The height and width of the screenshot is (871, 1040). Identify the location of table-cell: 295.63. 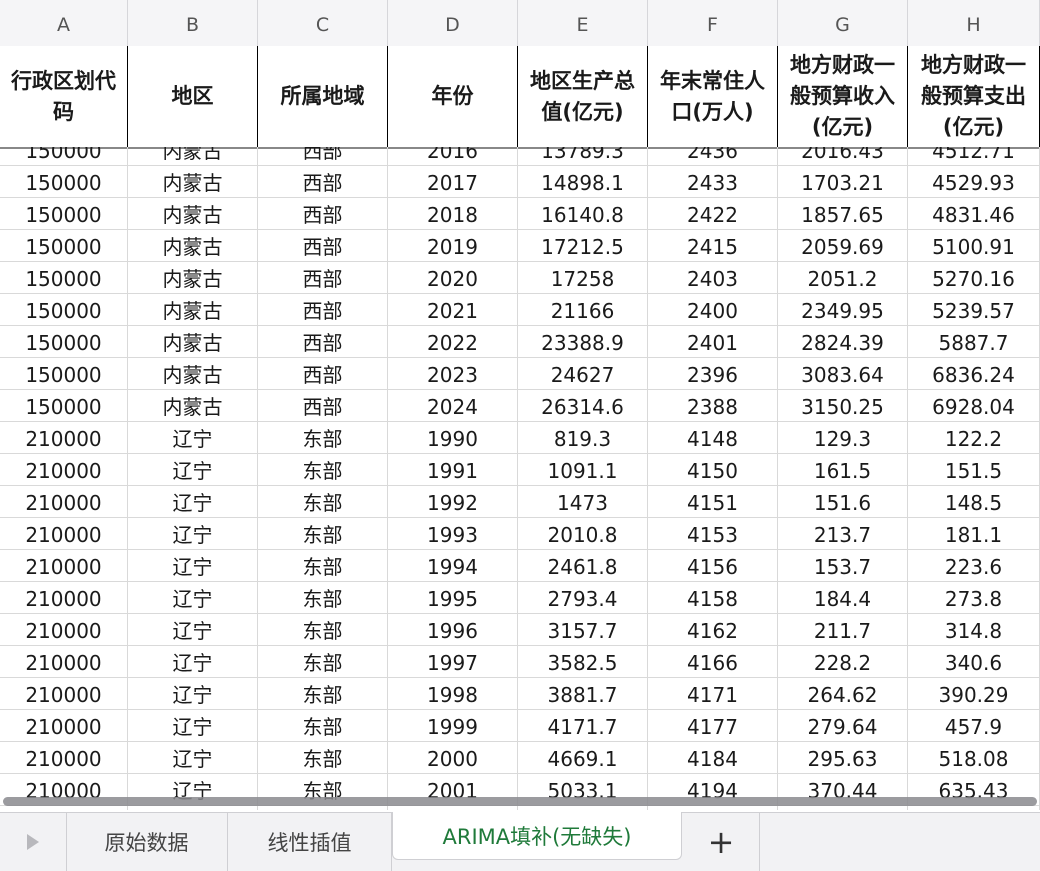
(843, 758).